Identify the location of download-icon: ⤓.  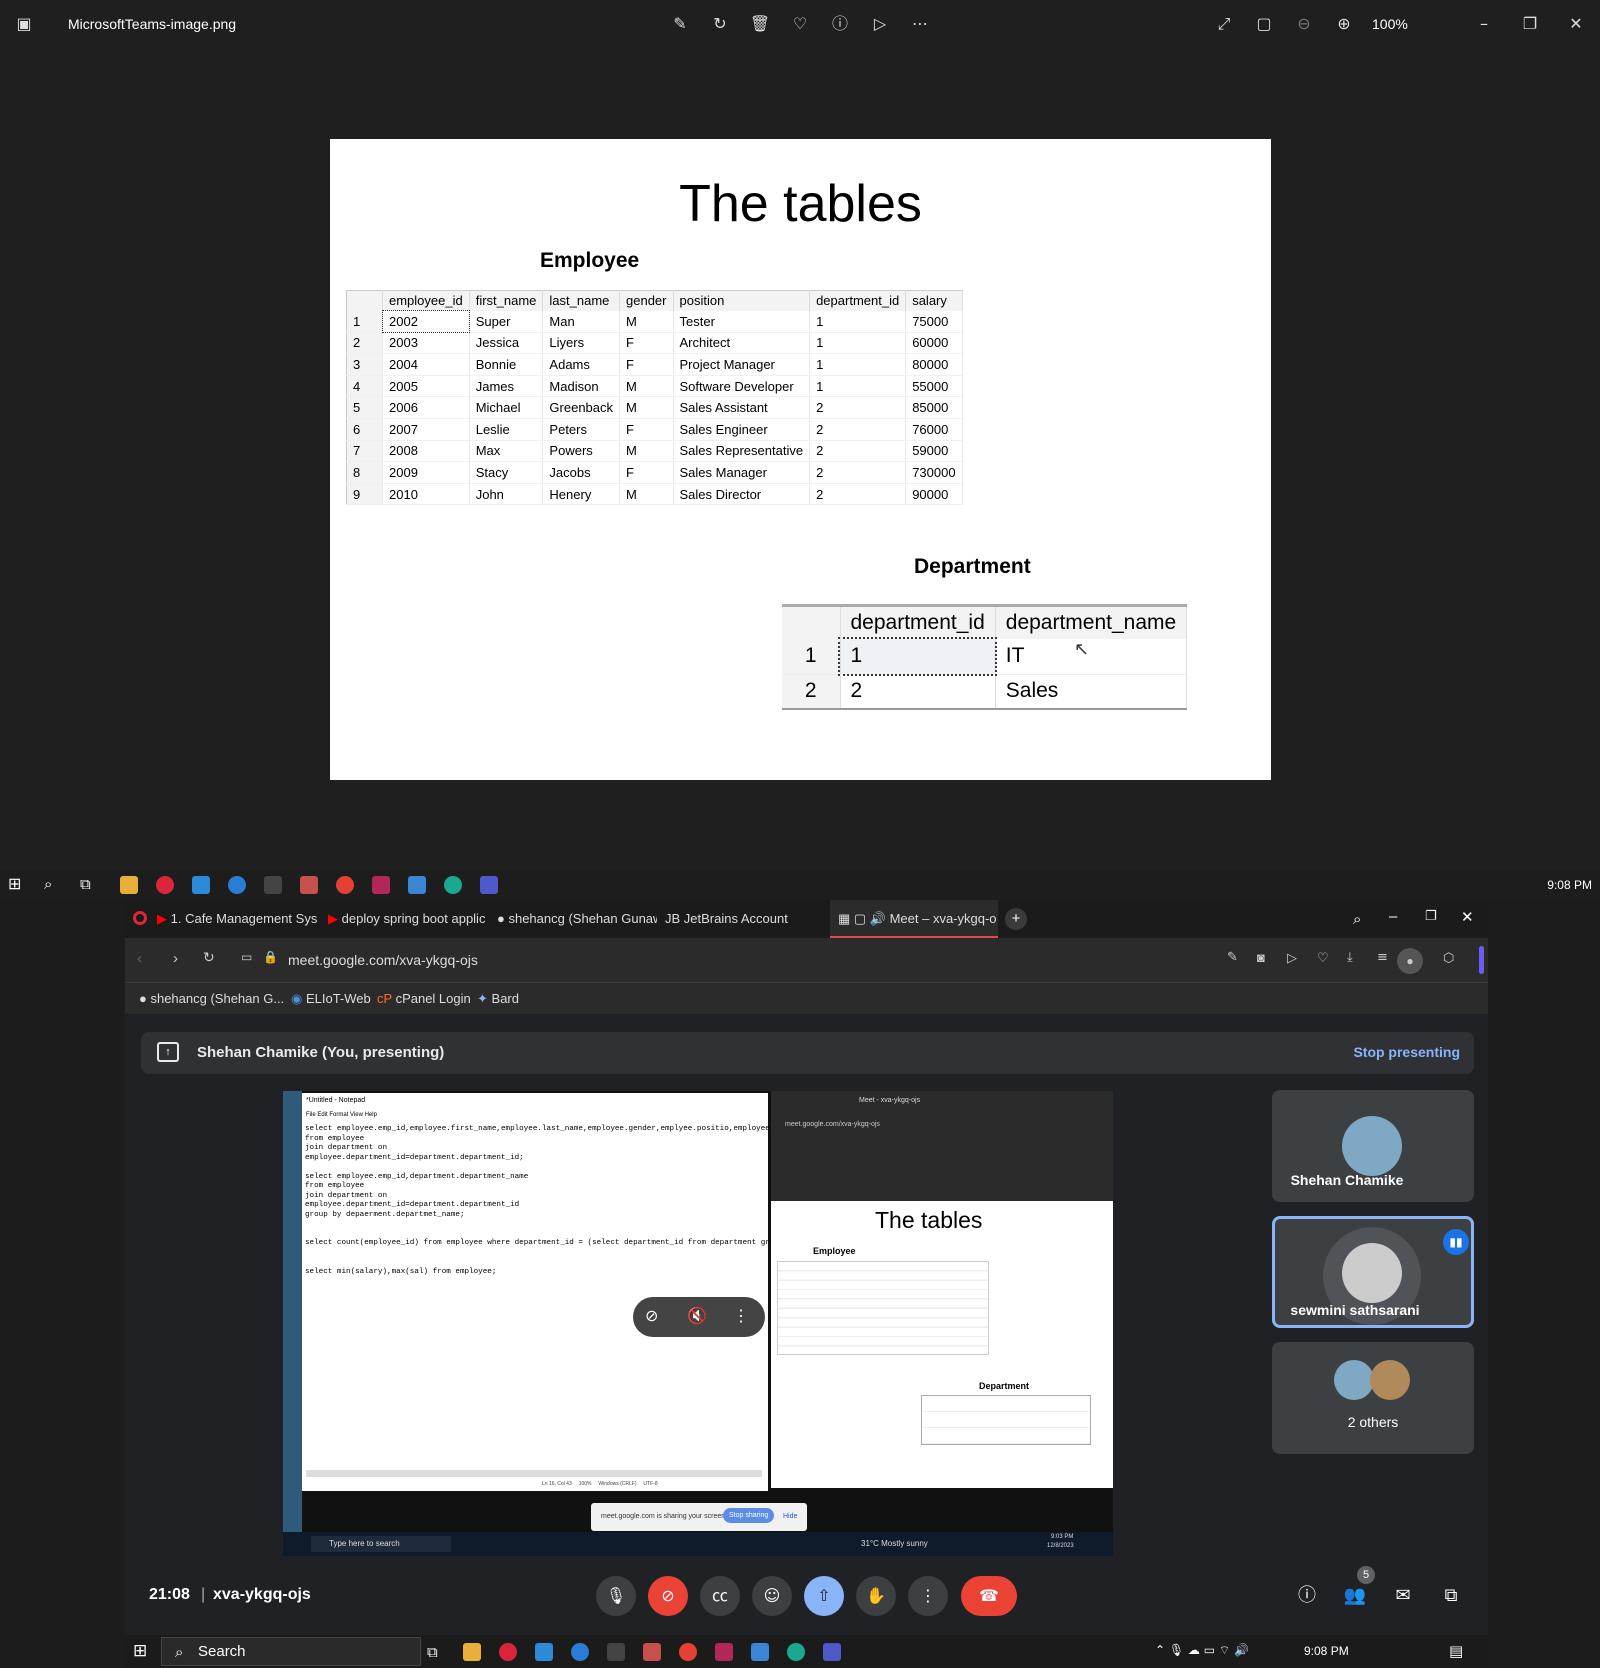
(1350, 957).